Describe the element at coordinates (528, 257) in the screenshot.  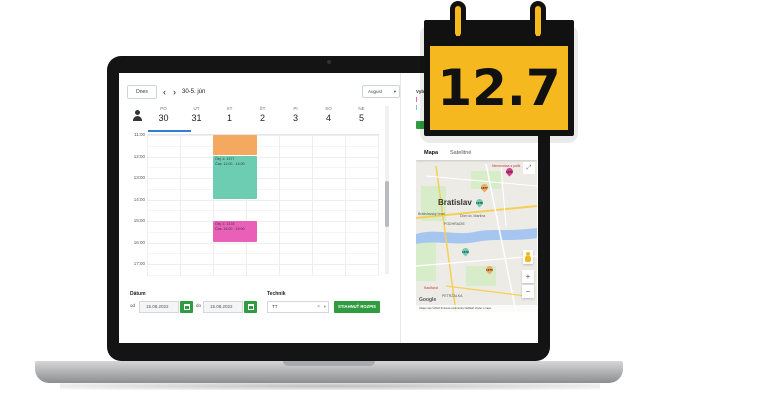
I see `street-view-icon` at that location.